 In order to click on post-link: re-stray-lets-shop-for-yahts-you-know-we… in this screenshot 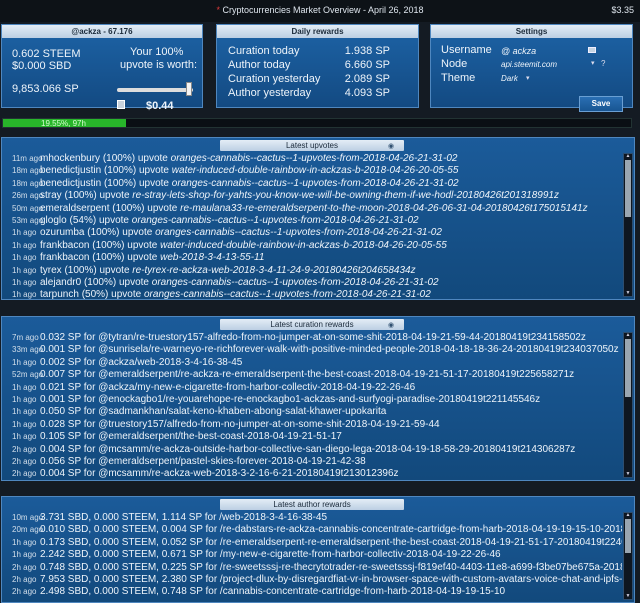, I will do `click(345, 195)`.